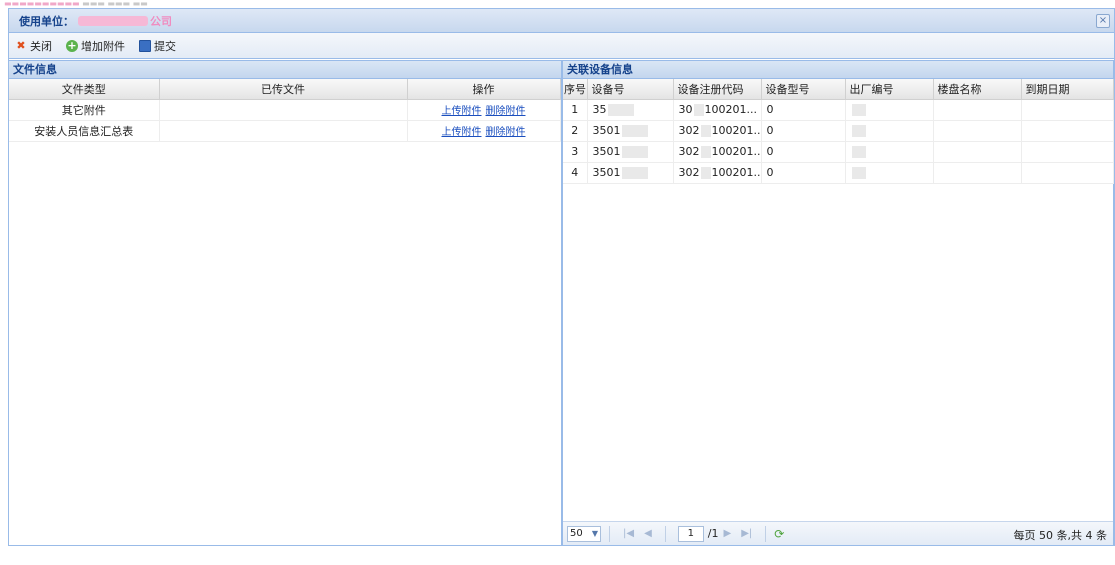 This screenshot has height=565, width=1115. Describe the element at coordinates (838, 70) in the screenshot. I see `device-info-title: 关联设备信息` at that location.